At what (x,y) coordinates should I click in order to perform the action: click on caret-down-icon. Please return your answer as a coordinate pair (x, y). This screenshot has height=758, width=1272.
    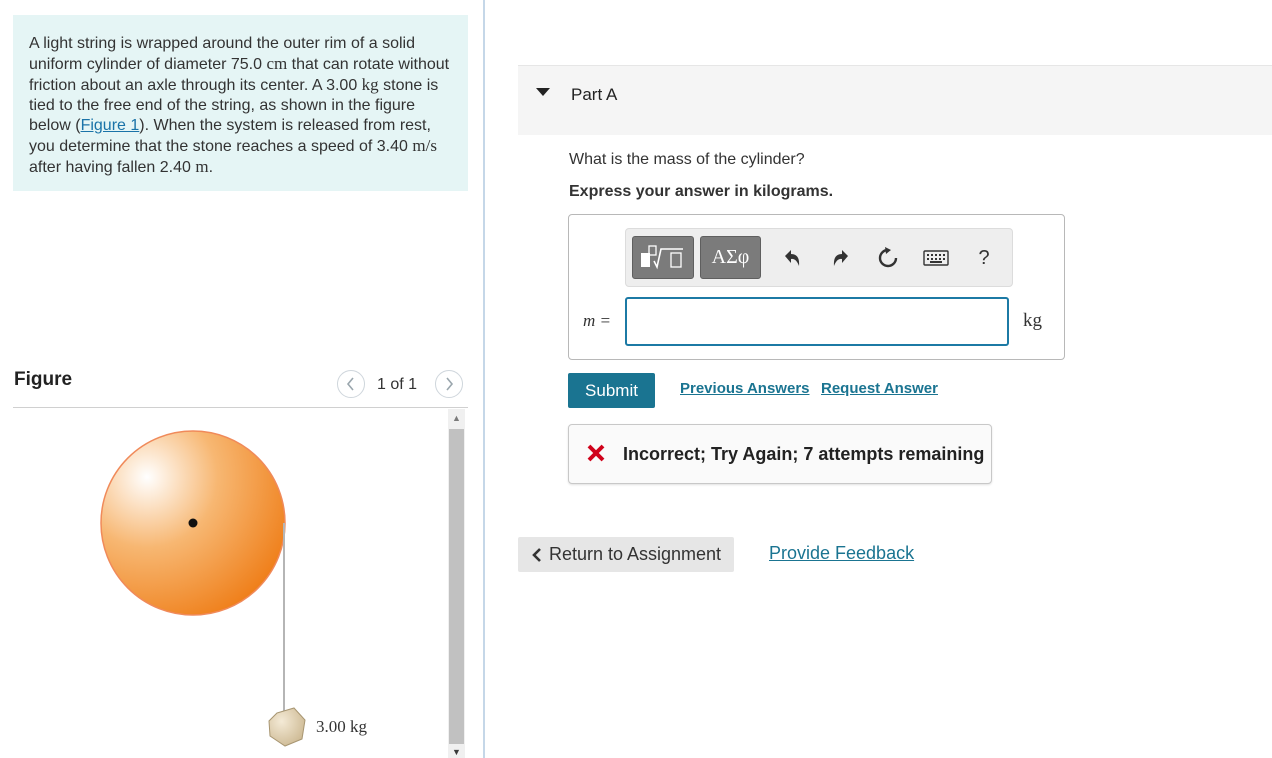
    Looking at the image, I should click on (543, 92).